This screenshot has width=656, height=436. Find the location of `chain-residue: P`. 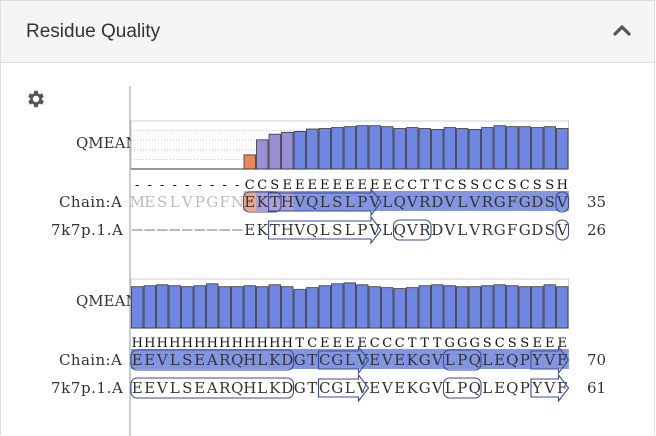

chain-residue: P is located at coordinates (362, 202).